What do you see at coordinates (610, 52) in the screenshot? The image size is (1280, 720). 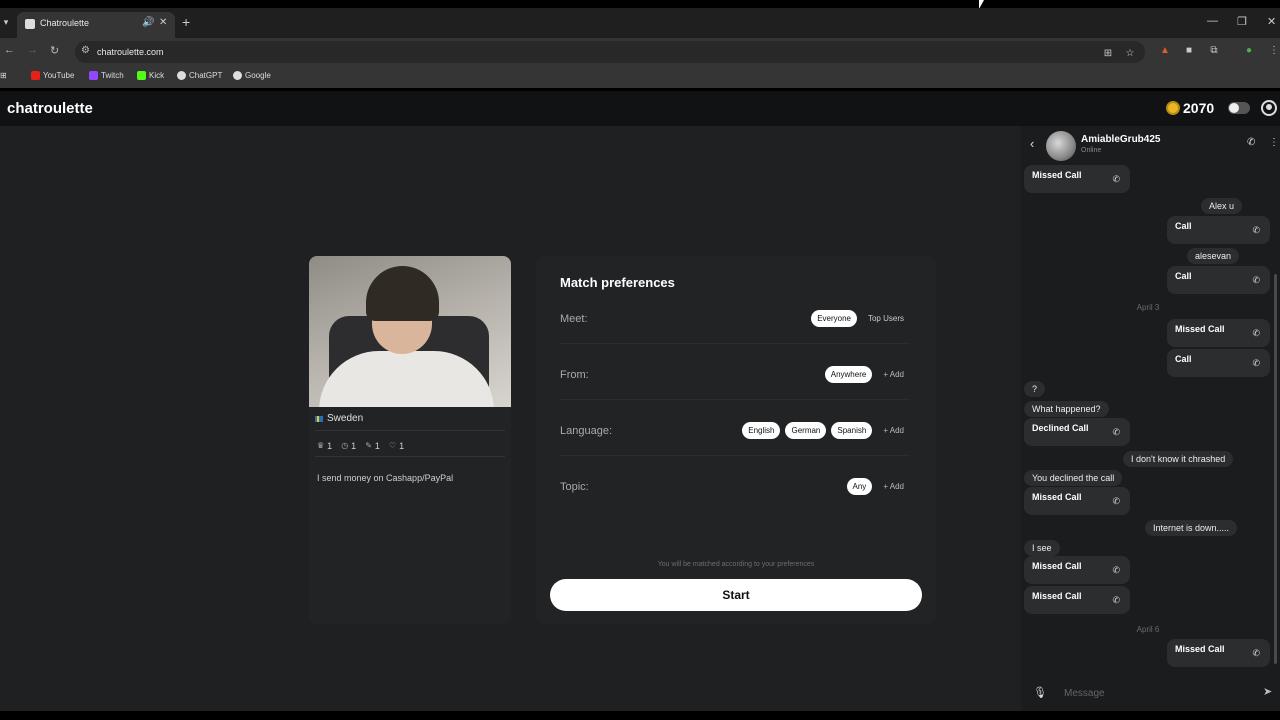 I see `address-bar: ⚙ chatroulette.com ⊞ ☆` at bounding box center [610, 52].